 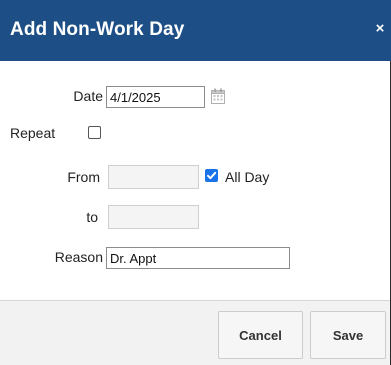 I want to click on reason-label: Reason, so click(x=78, y=257).